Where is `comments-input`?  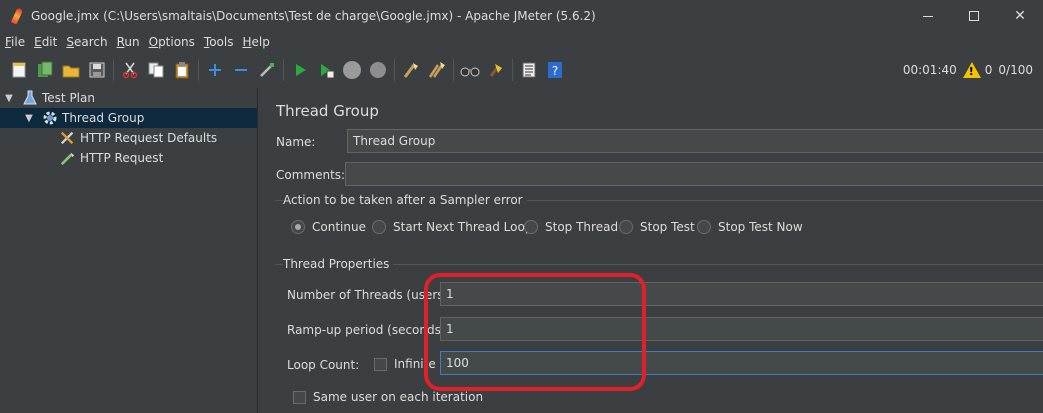
comments-input is located at coordinates (694, 174).